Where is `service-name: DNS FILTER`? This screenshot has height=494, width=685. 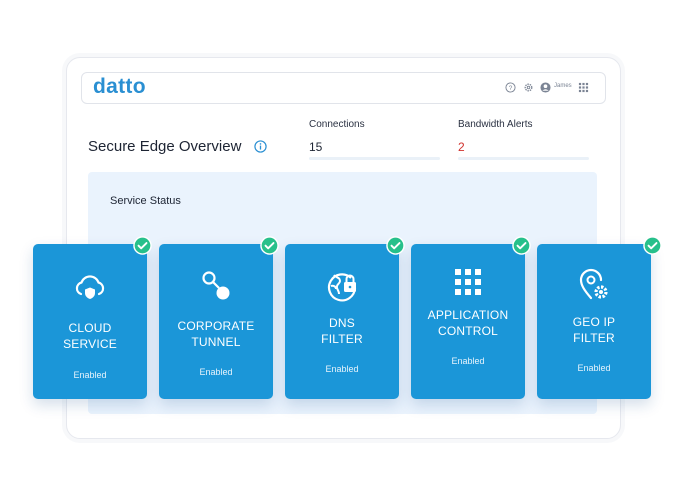
service-name: DNS FILTER is located at coordinates (342, 331).